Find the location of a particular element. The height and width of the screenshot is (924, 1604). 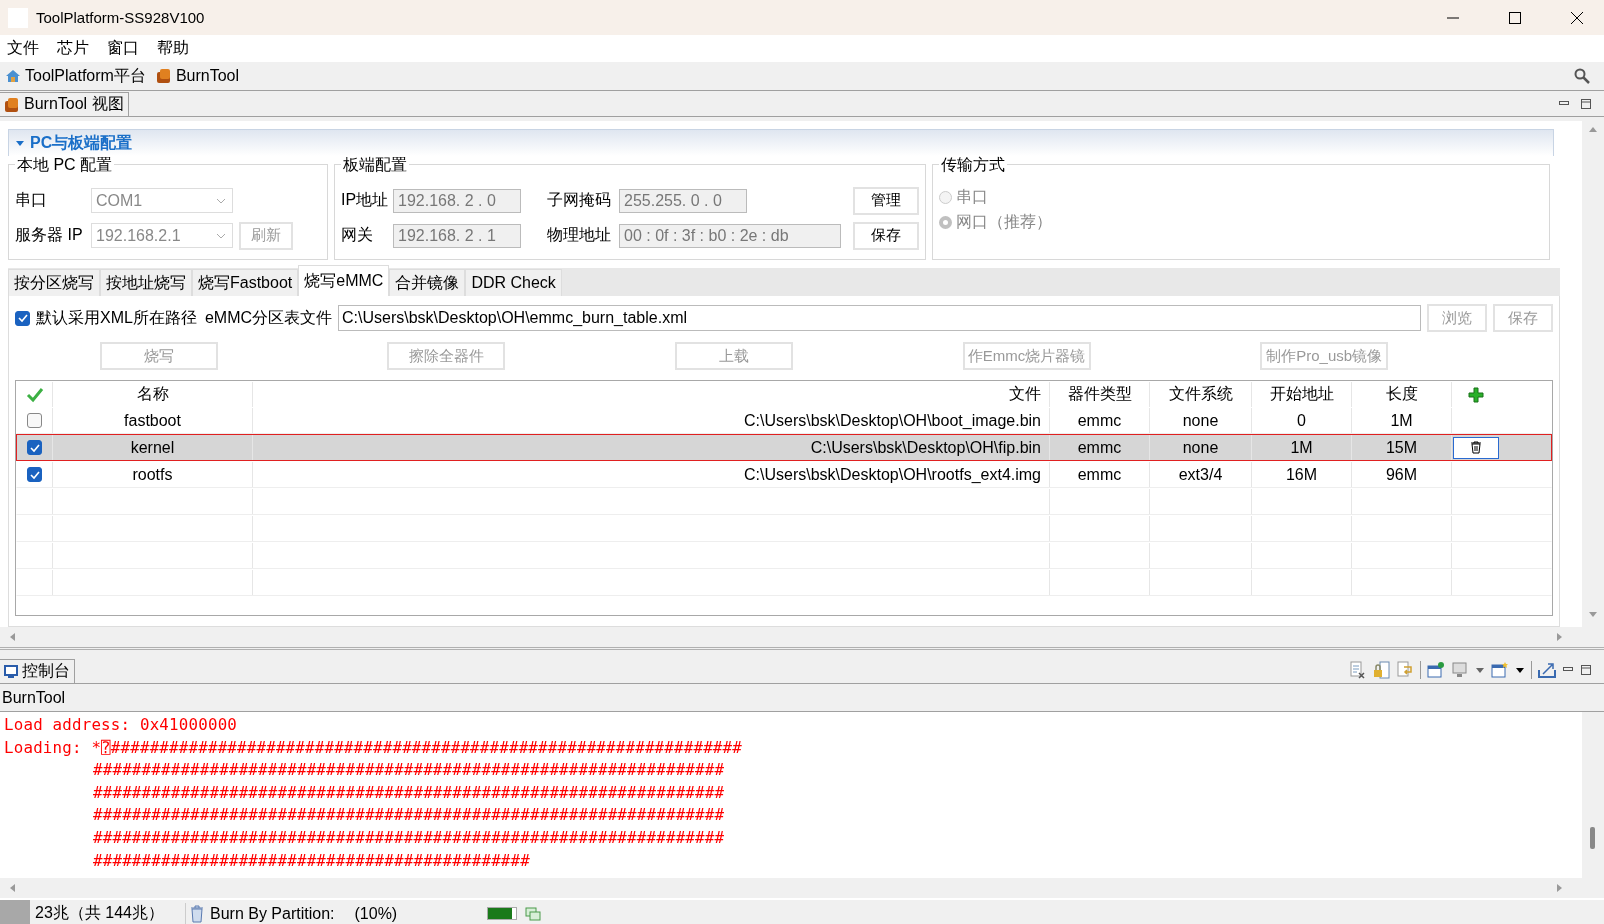

table-cell: ext3/4 is located at coordinates (1201, 474).